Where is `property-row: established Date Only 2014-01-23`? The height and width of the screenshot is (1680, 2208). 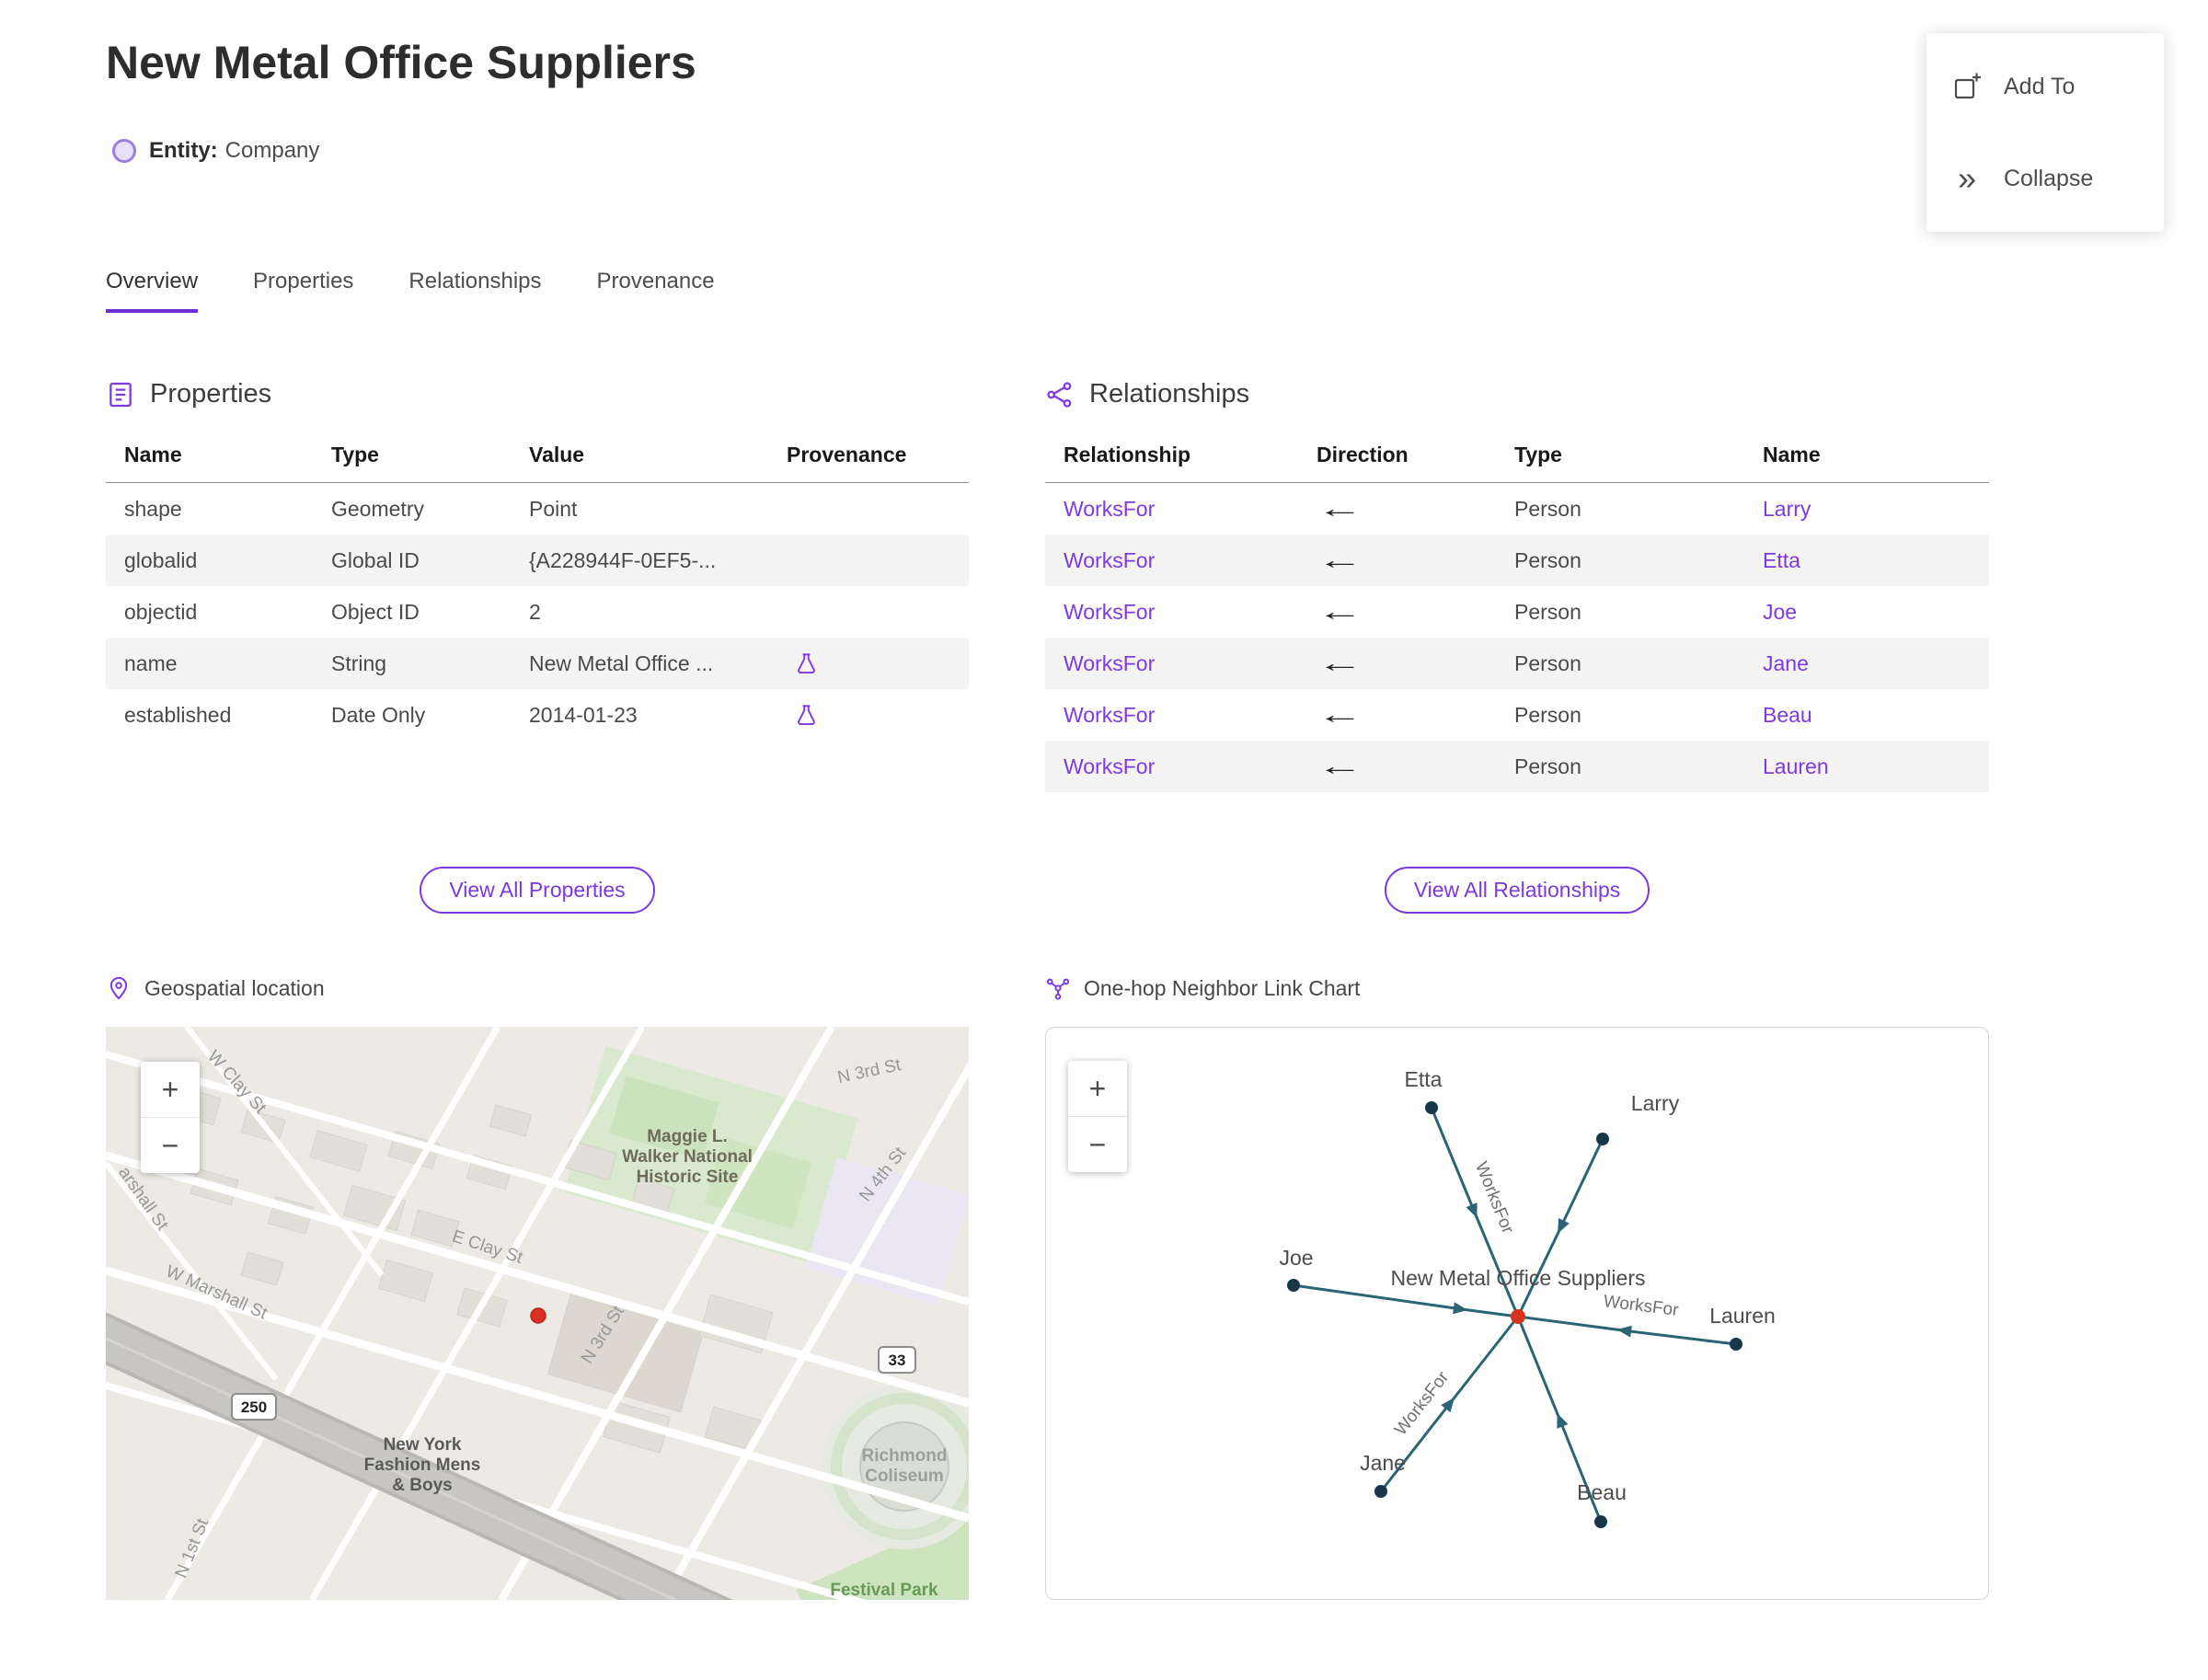 property-row: established Date Only 2014-01-23 is located at coordinates (537, 715).